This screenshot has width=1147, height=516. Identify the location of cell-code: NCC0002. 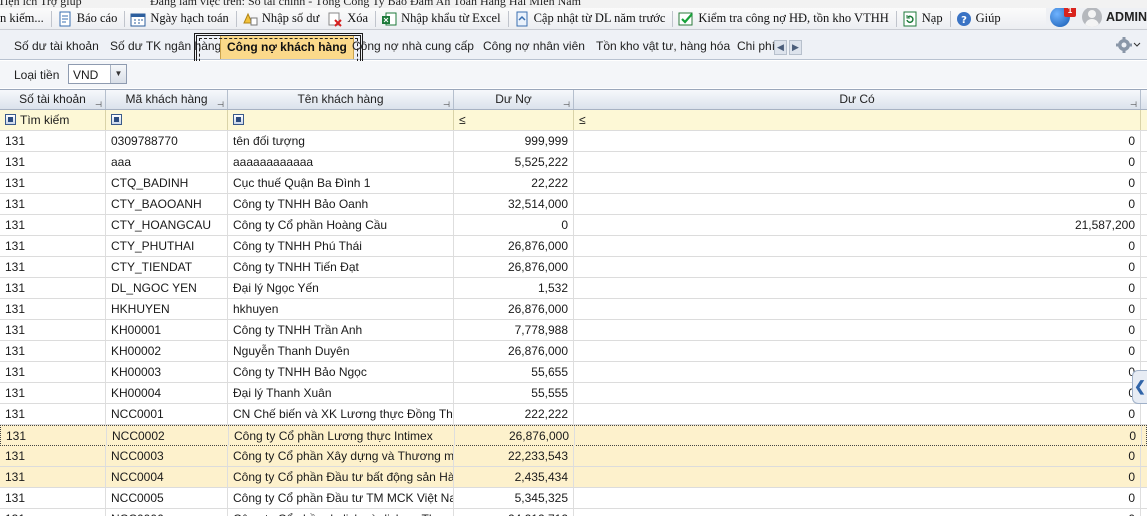
(168, 436).